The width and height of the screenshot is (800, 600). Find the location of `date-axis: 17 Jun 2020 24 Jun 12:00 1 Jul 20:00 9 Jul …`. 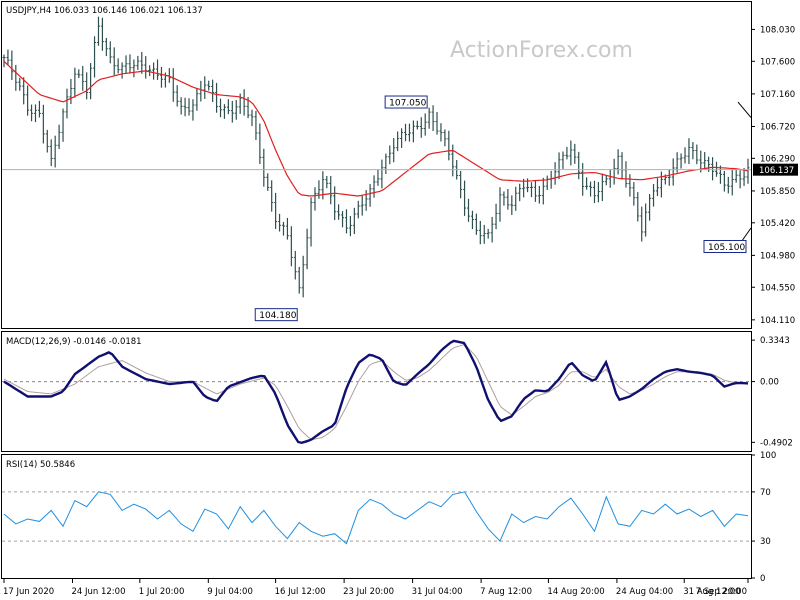

date-axis: 17 Jun 2020 24 Jun 12:00 1 Jul 20:00 9 Jul … is located at coordinates (376, 588).